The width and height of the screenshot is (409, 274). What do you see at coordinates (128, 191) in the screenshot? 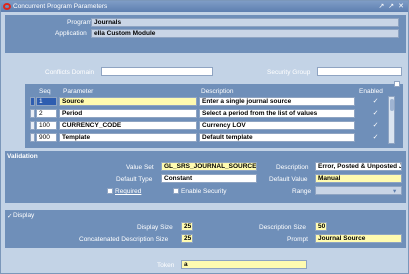
I see `required-label: Required` at bounding box center [128, 191].